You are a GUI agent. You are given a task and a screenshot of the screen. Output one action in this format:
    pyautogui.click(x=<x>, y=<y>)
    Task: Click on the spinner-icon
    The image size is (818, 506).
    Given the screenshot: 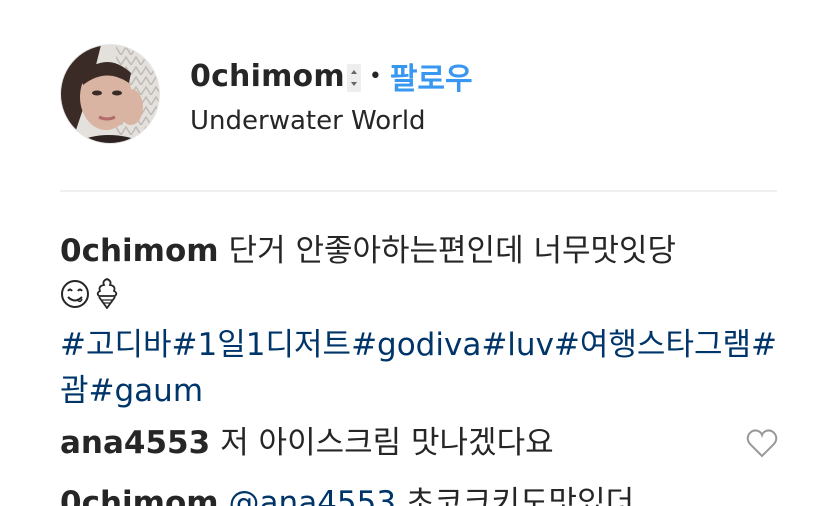 What is the action you would take?
    pyautogui.click(x=353, y=78)
    